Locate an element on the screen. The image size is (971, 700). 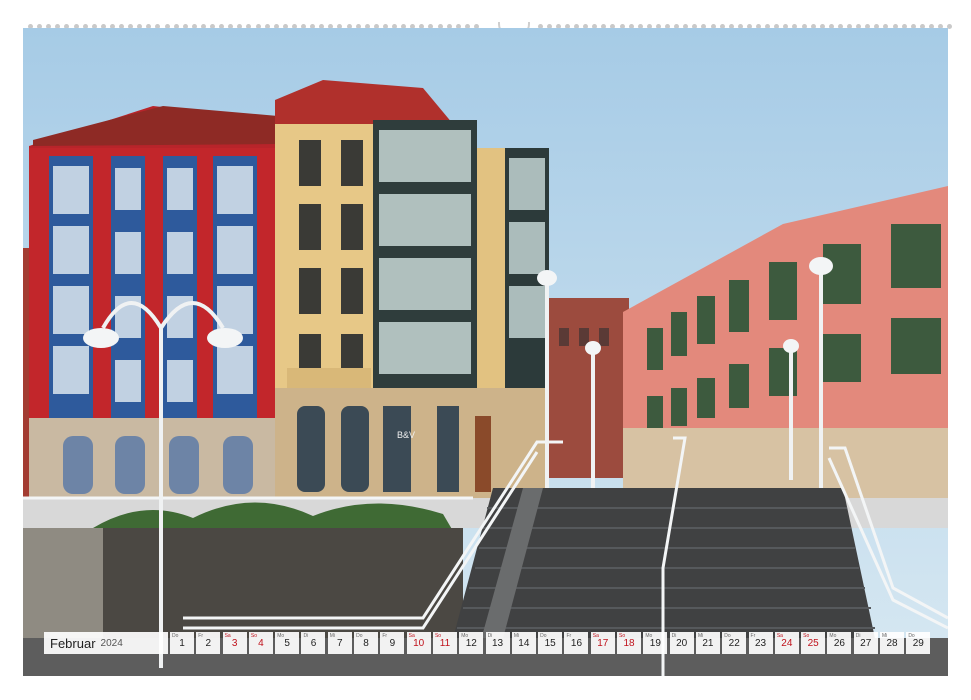
day-number: 3 is located at coordinates (234, 643).